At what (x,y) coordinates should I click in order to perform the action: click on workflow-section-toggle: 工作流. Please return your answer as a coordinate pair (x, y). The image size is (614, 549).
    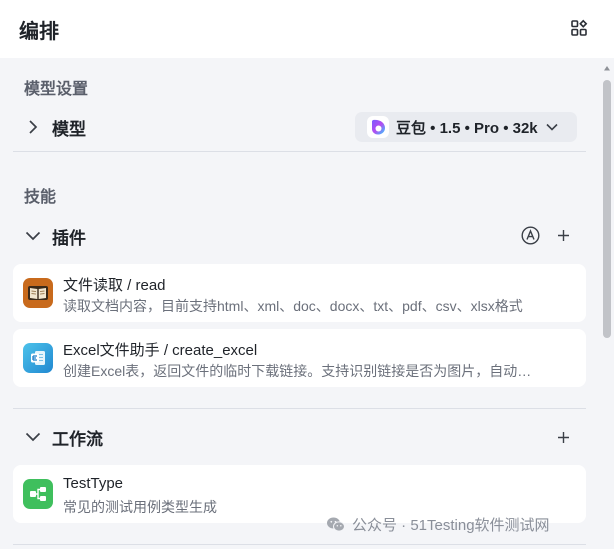
    Looking at the image, I should click on (63, 437).